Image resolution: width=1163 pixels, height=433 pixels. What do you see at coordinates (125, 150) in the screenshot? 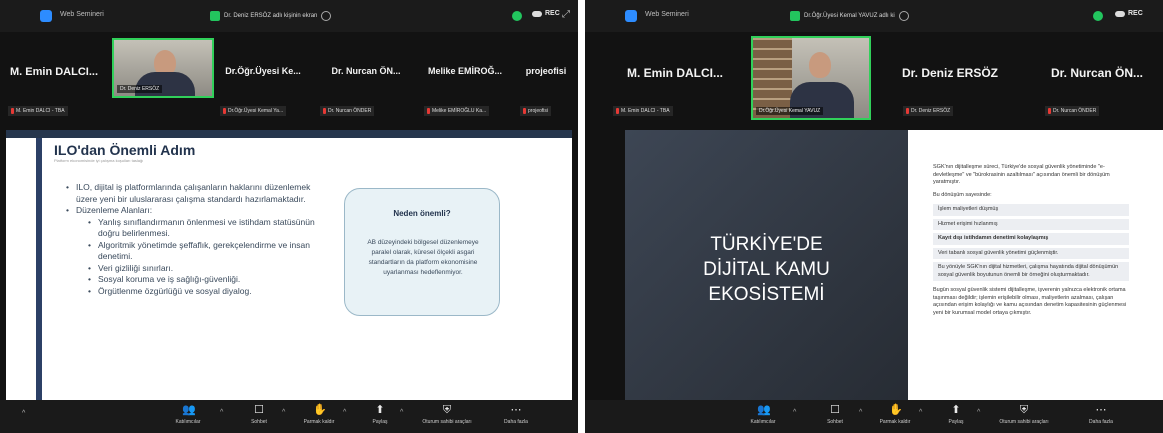
I see `slide-title: ILO'dan Önemli Adım` at bounding box center [125, 150].